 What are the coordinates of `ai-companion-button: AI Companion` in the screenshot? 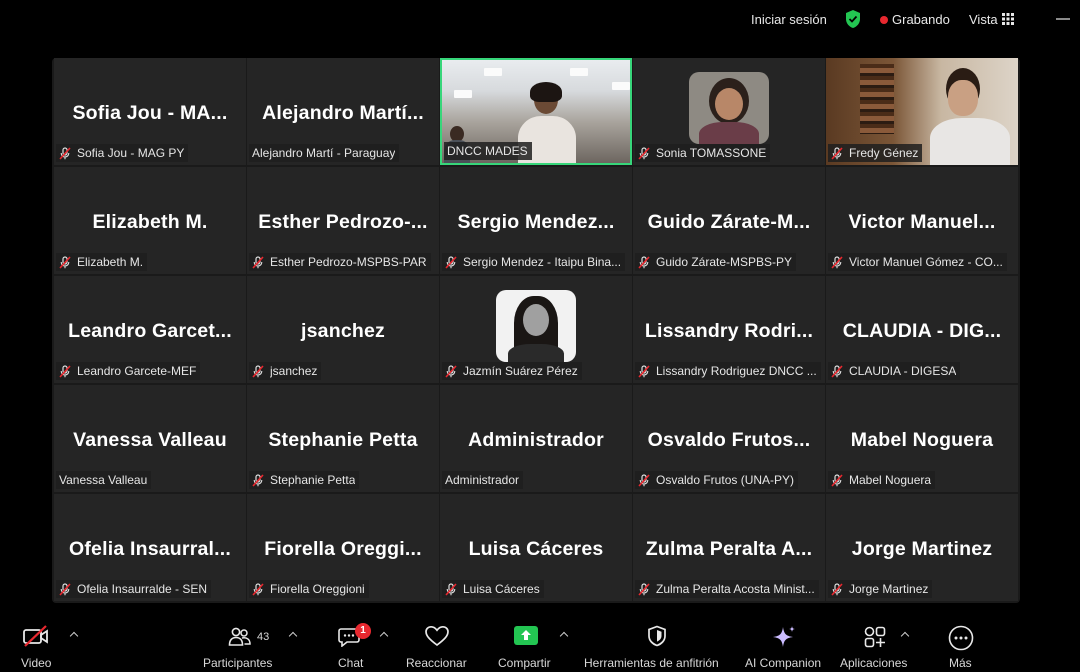 It's located at (785, 643).